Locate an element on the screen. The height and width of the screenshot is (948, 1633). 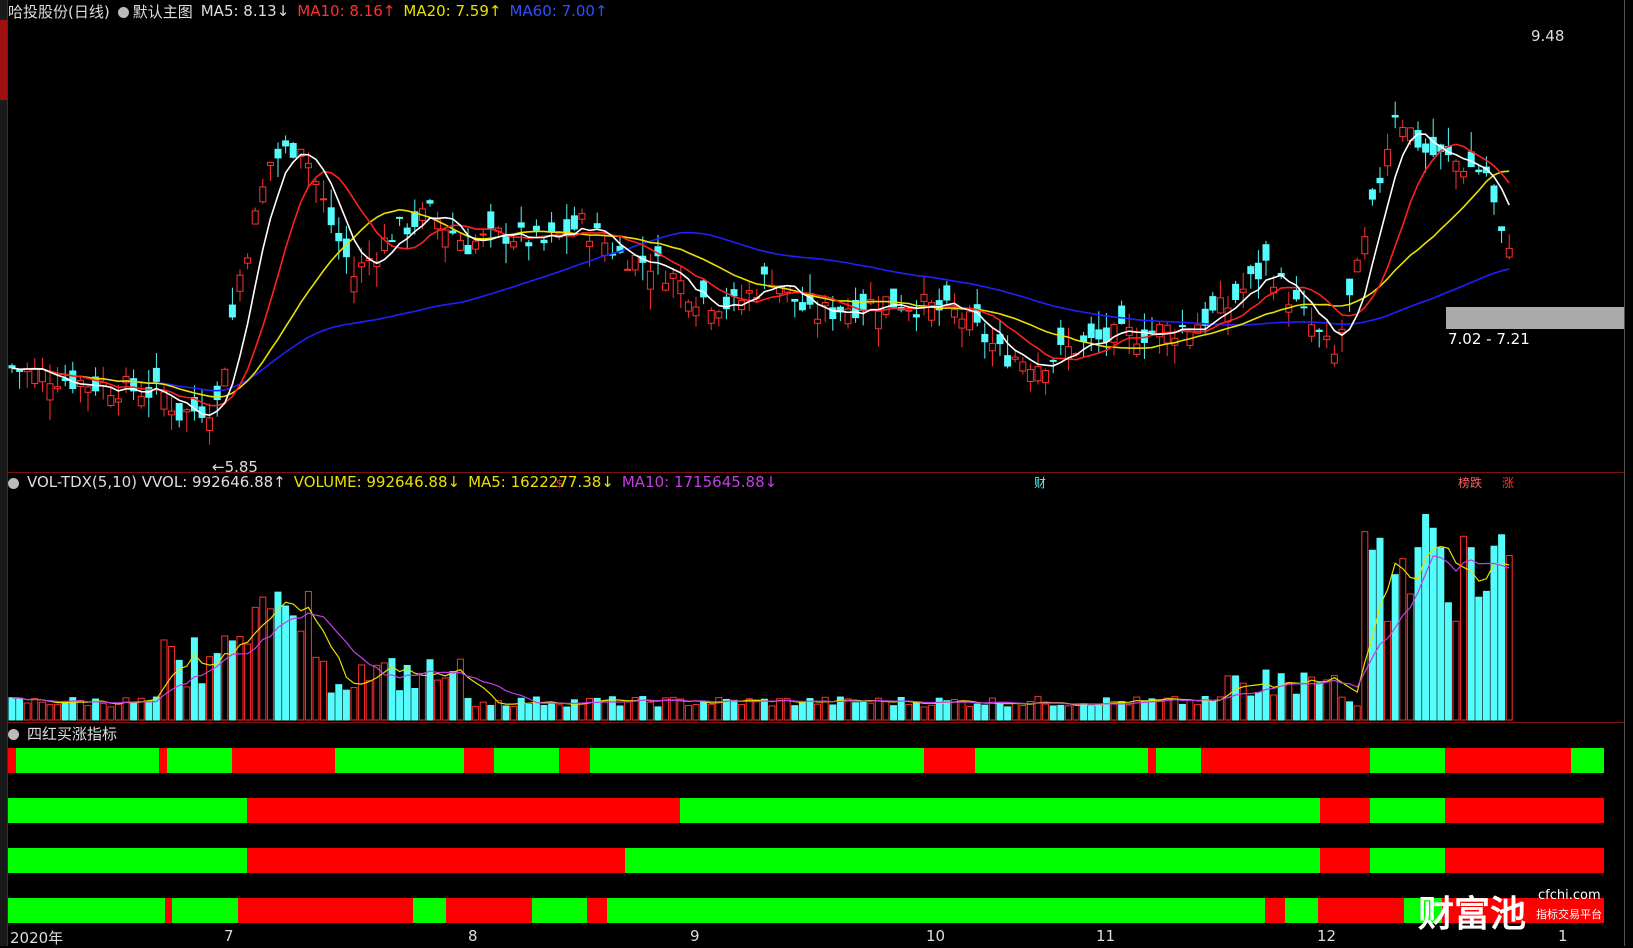
indicator-name: 四红买涨指标 is located at coordinates (72, 733).